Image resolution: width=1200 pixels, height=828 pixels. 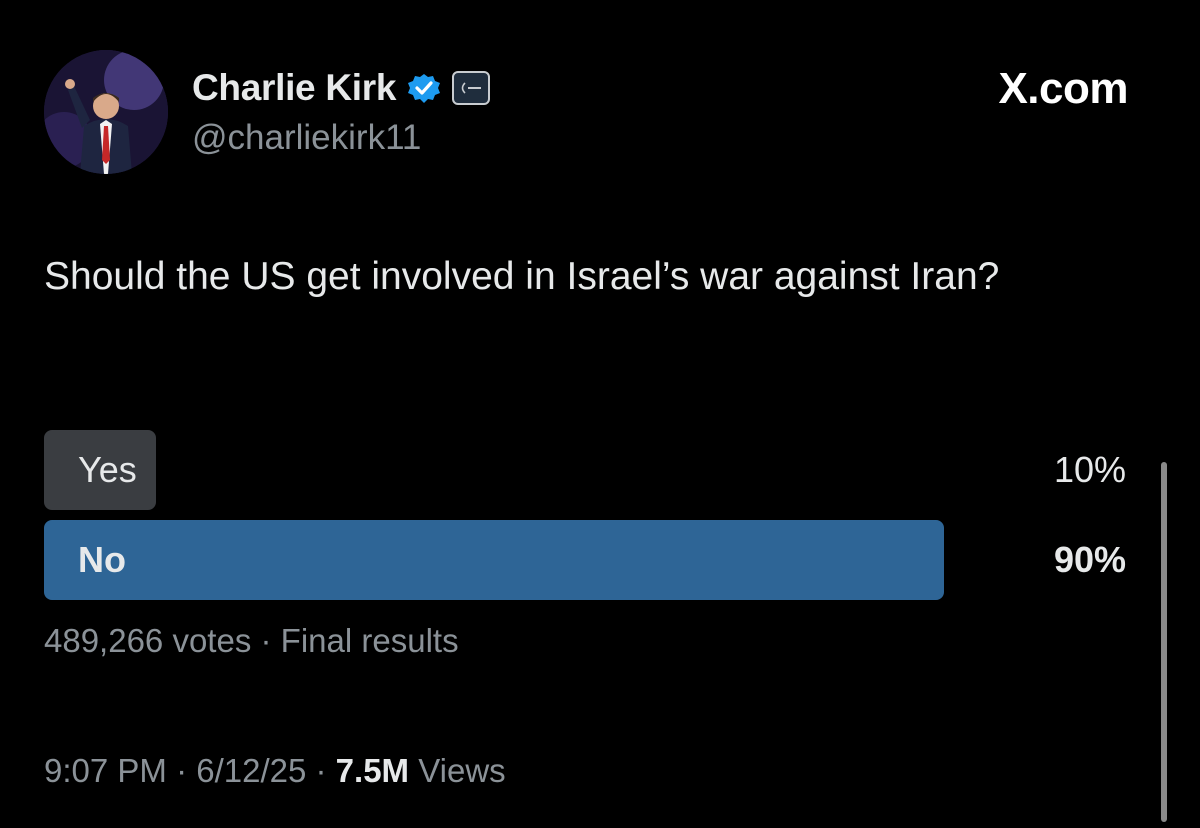 What do you see at coordinates (1063, 88) in the screenshot?
I see `site-label: X.com` at bounding box center [1063, 88].